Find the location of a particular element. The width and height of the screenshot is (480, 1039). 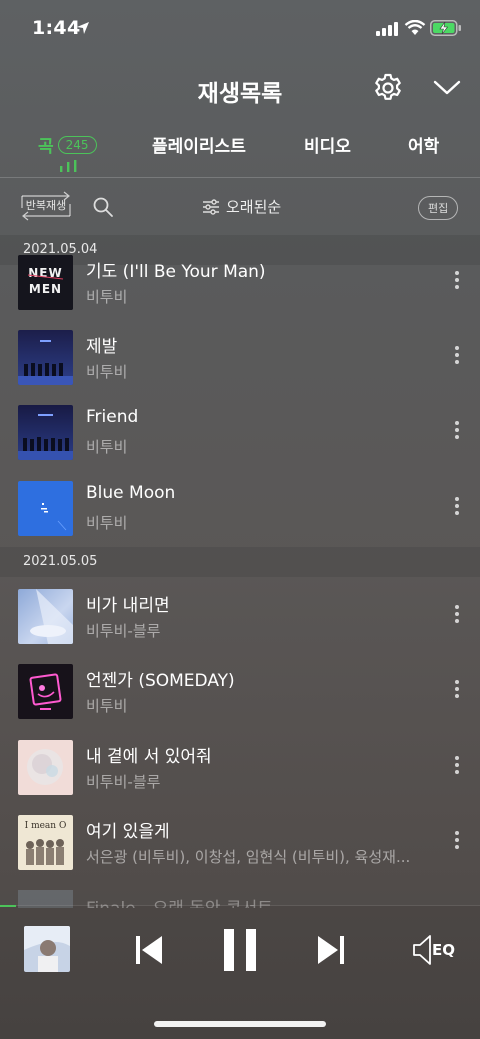

chevron-down-icon is located at coordinates (447, 87).